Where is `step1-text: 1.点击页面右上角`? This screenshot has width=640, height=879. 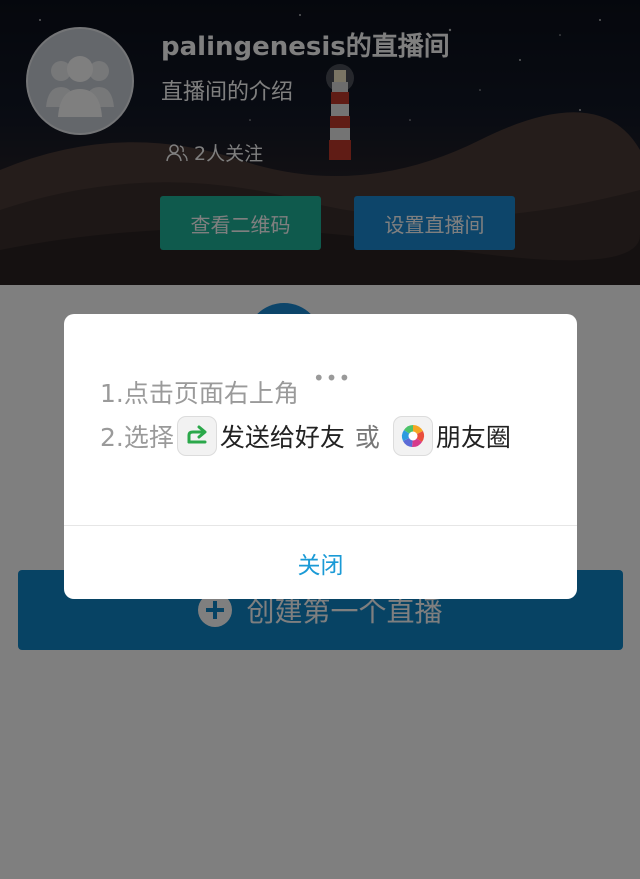
step1-text: 1.点击页面右上角 is located at coordinates (199, 393).